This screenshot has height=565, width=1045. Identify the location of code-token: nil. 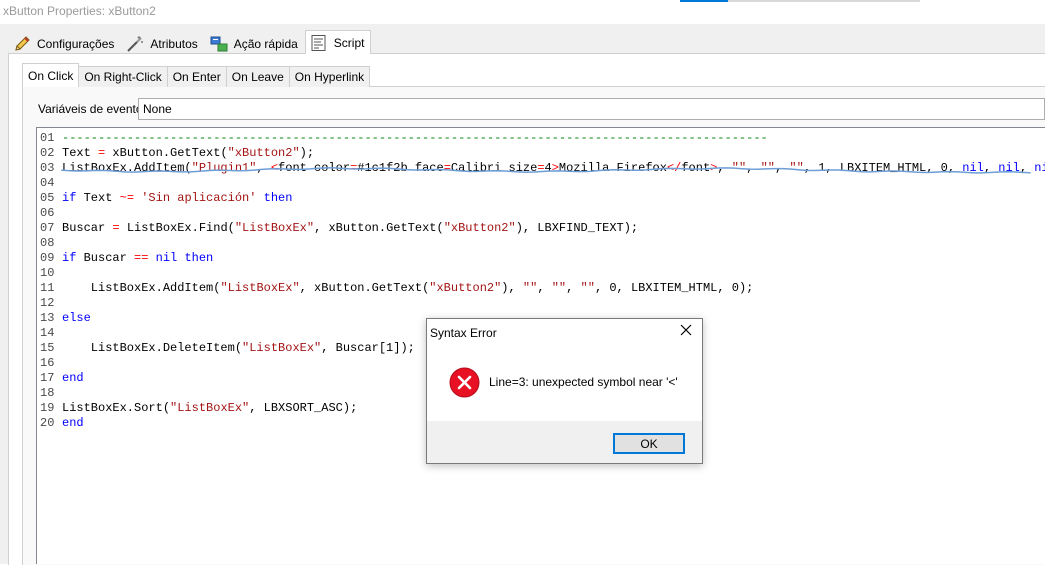
(166, 258).